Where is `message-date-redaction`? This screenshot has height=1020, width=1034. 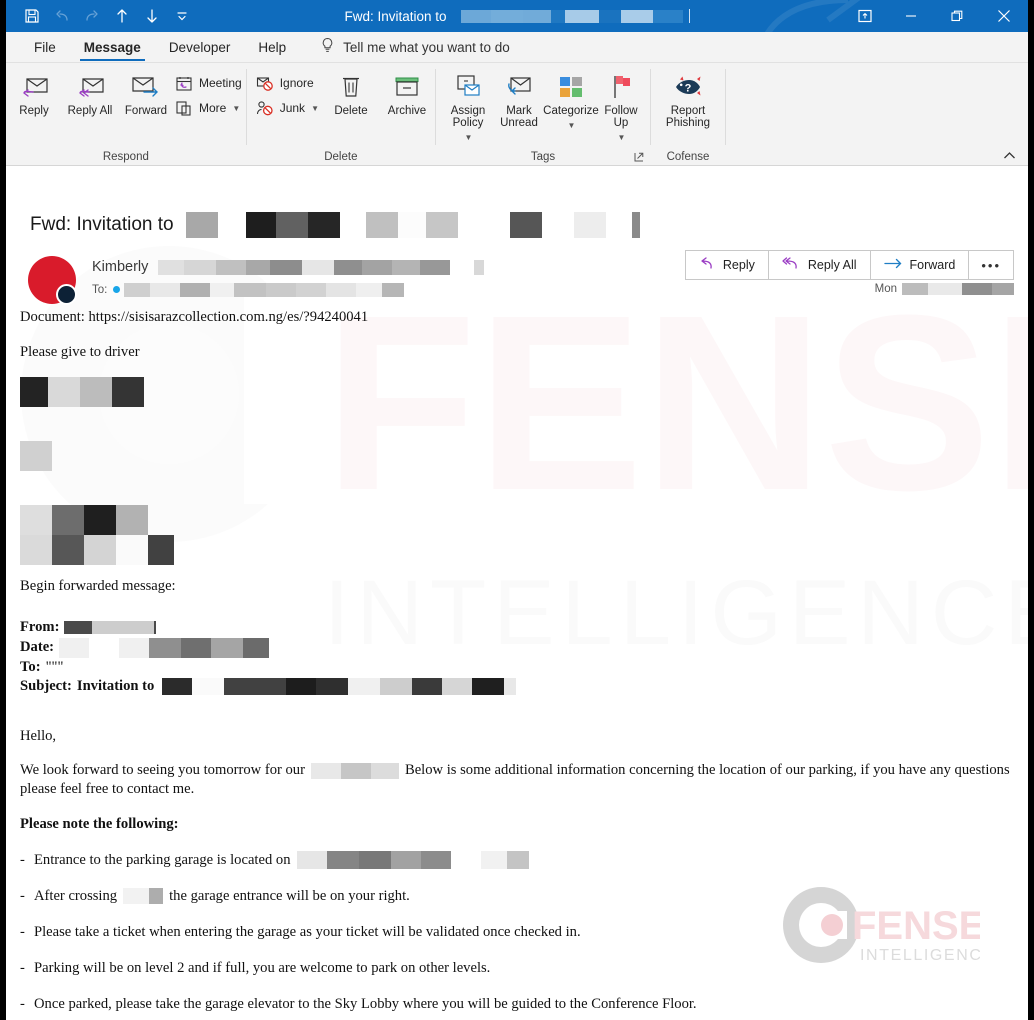
message-date-redaction is located at coordinates (958, 289).